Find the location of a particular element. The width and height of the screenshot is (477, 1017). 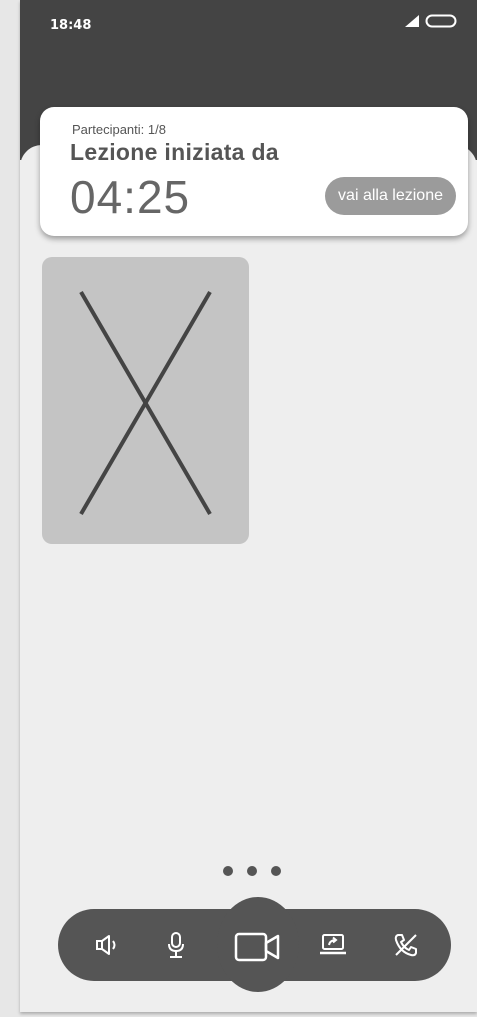

microphone-button is located at coordinates (176, 945).